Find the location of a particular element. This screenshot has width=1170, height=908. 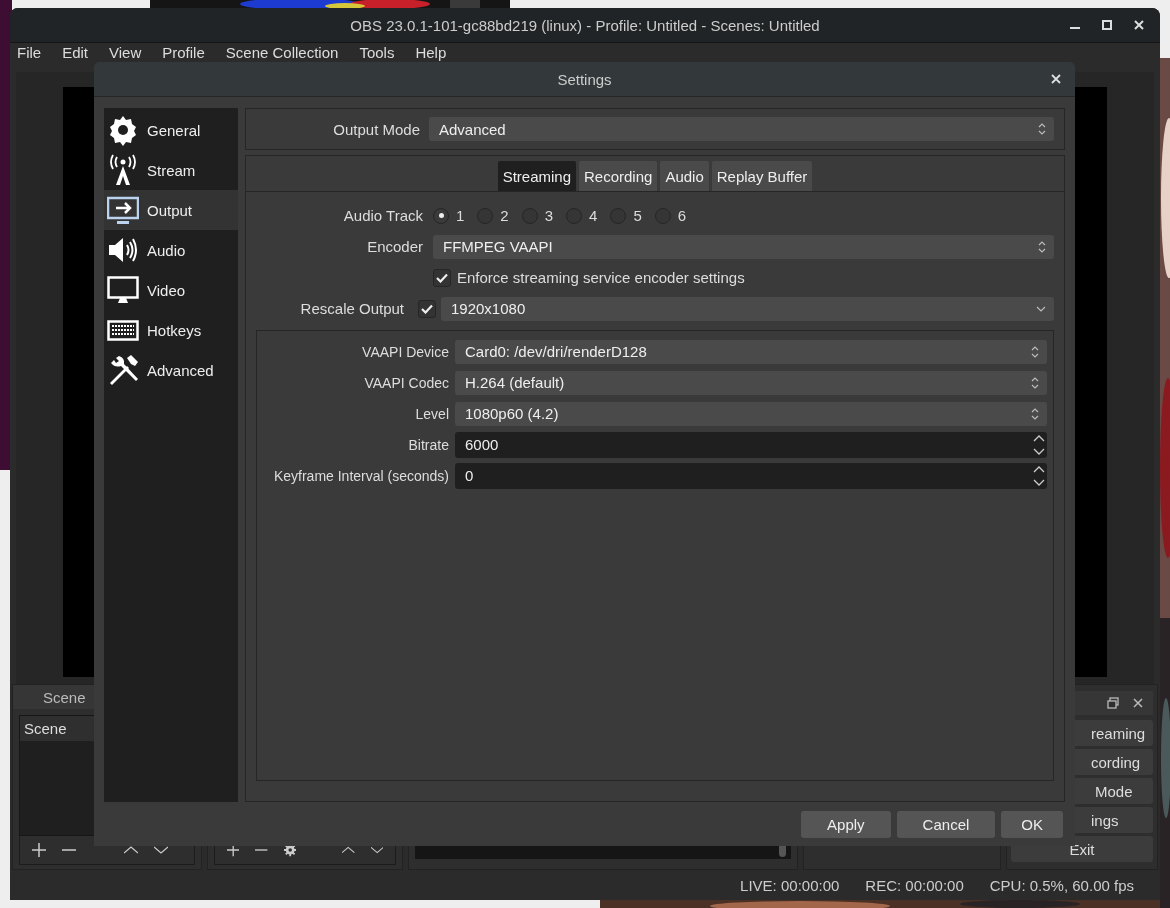

float-icon is located at coordinates (1113, 703).